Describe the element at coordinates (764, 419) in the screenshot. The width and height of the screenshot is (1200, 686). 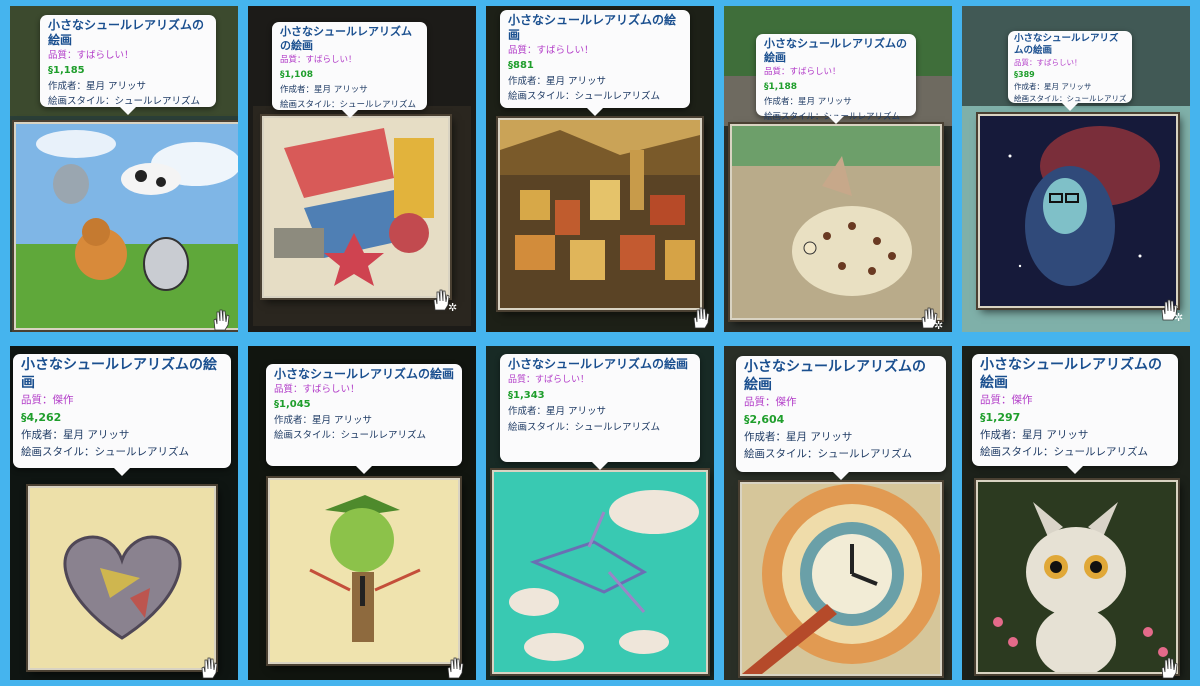
I see `price-label: §2,604` at that location.